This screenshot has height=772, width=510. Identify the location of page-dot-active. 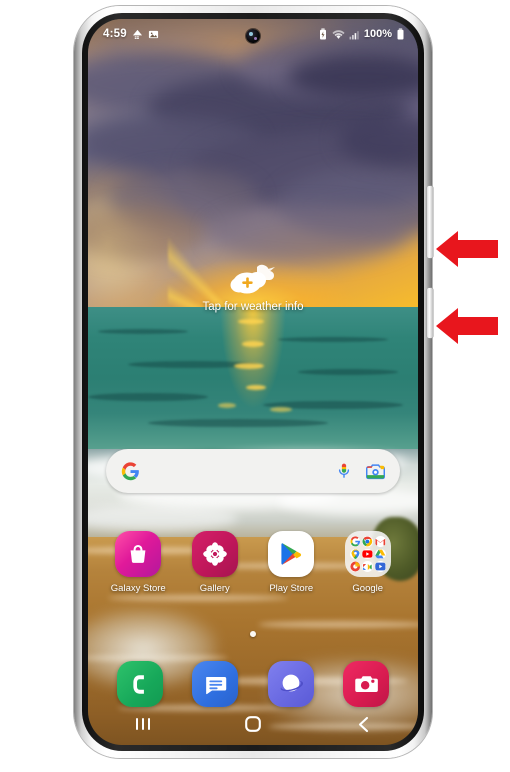
(253, 634).